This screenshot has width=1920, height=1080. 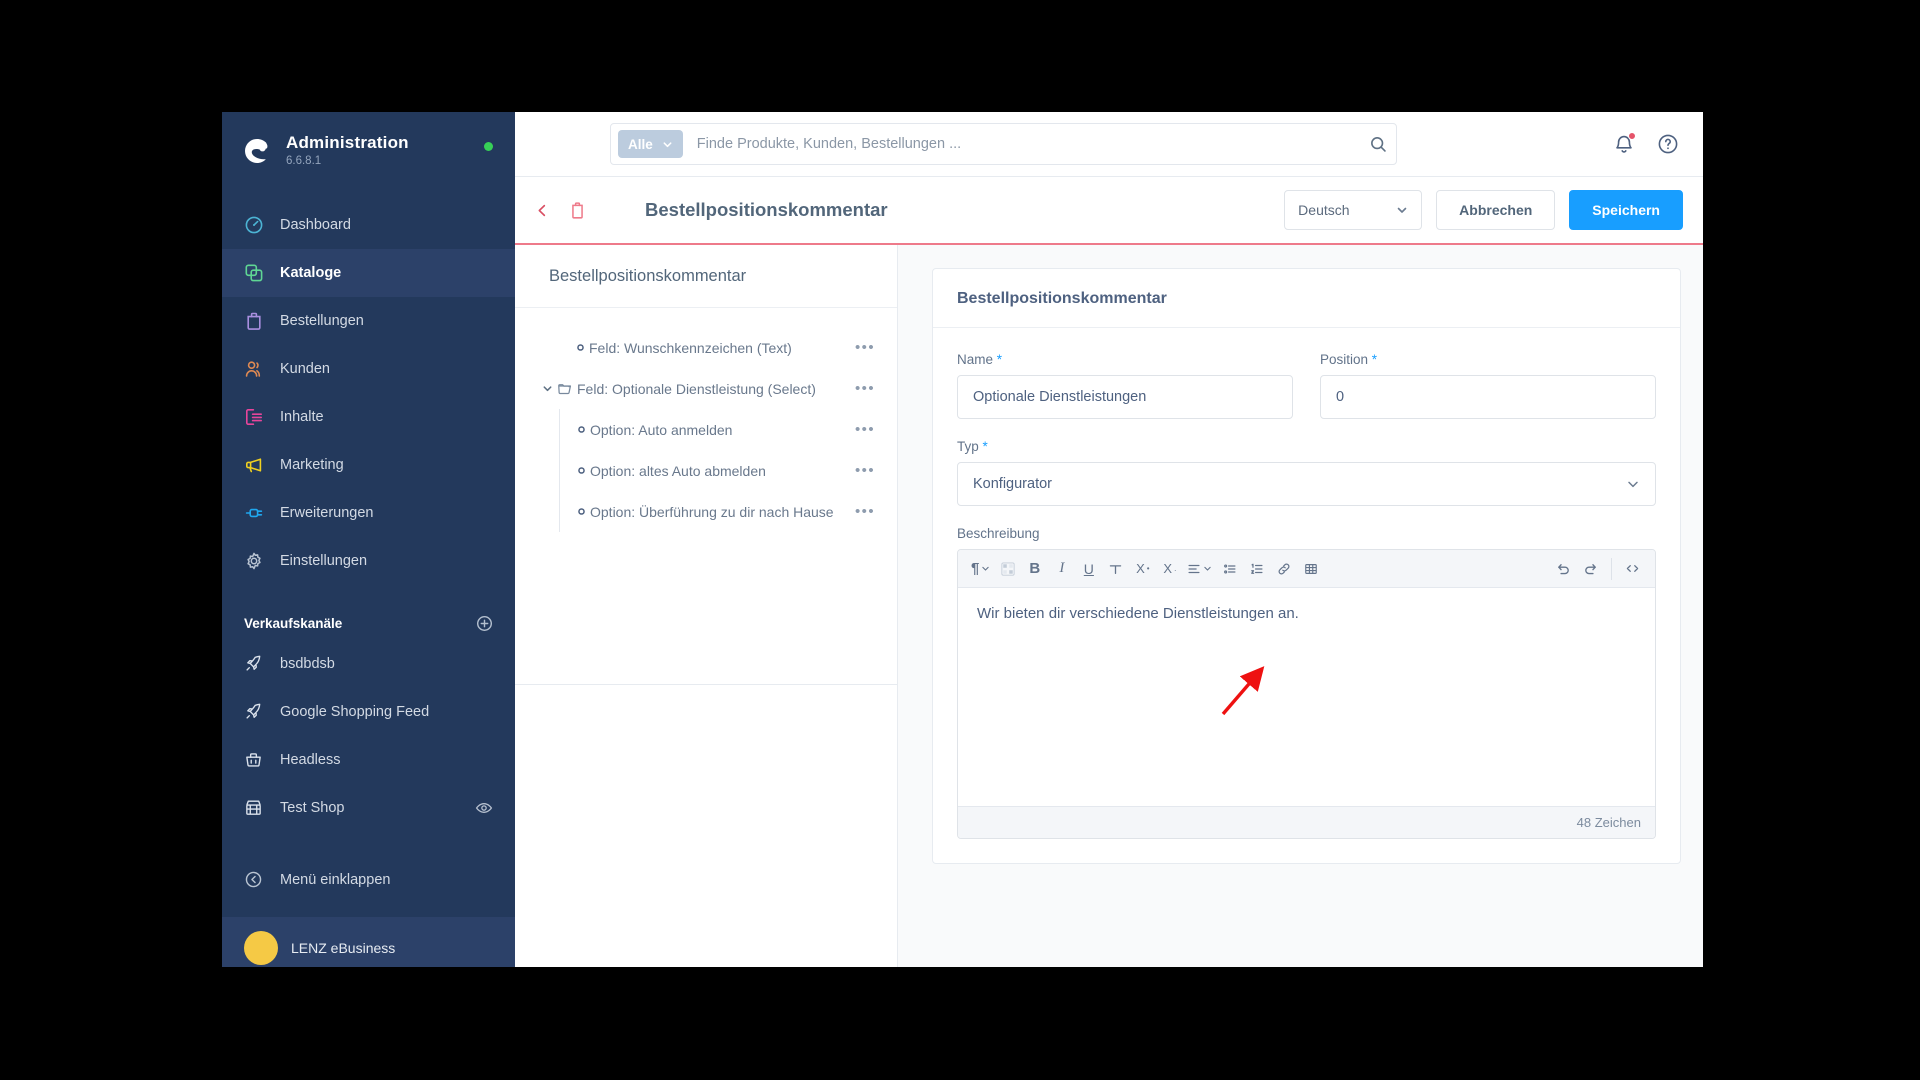 I want to click on redo-icon, so click(x=1590, y=568).